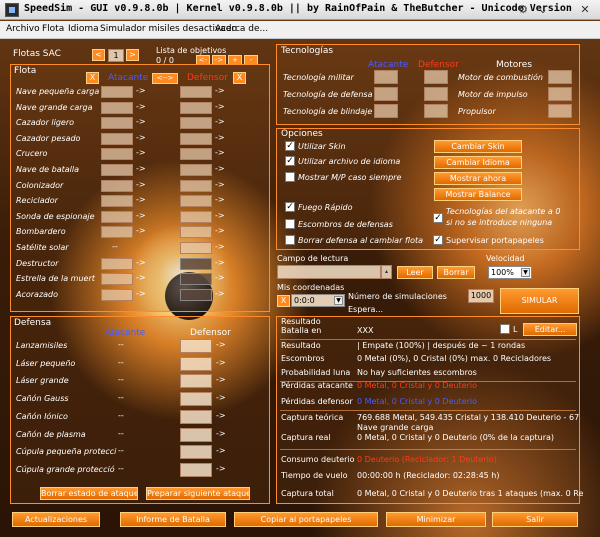 The image size is (600, 537). I want to click on leer-button: Leer, so click(415, 272).